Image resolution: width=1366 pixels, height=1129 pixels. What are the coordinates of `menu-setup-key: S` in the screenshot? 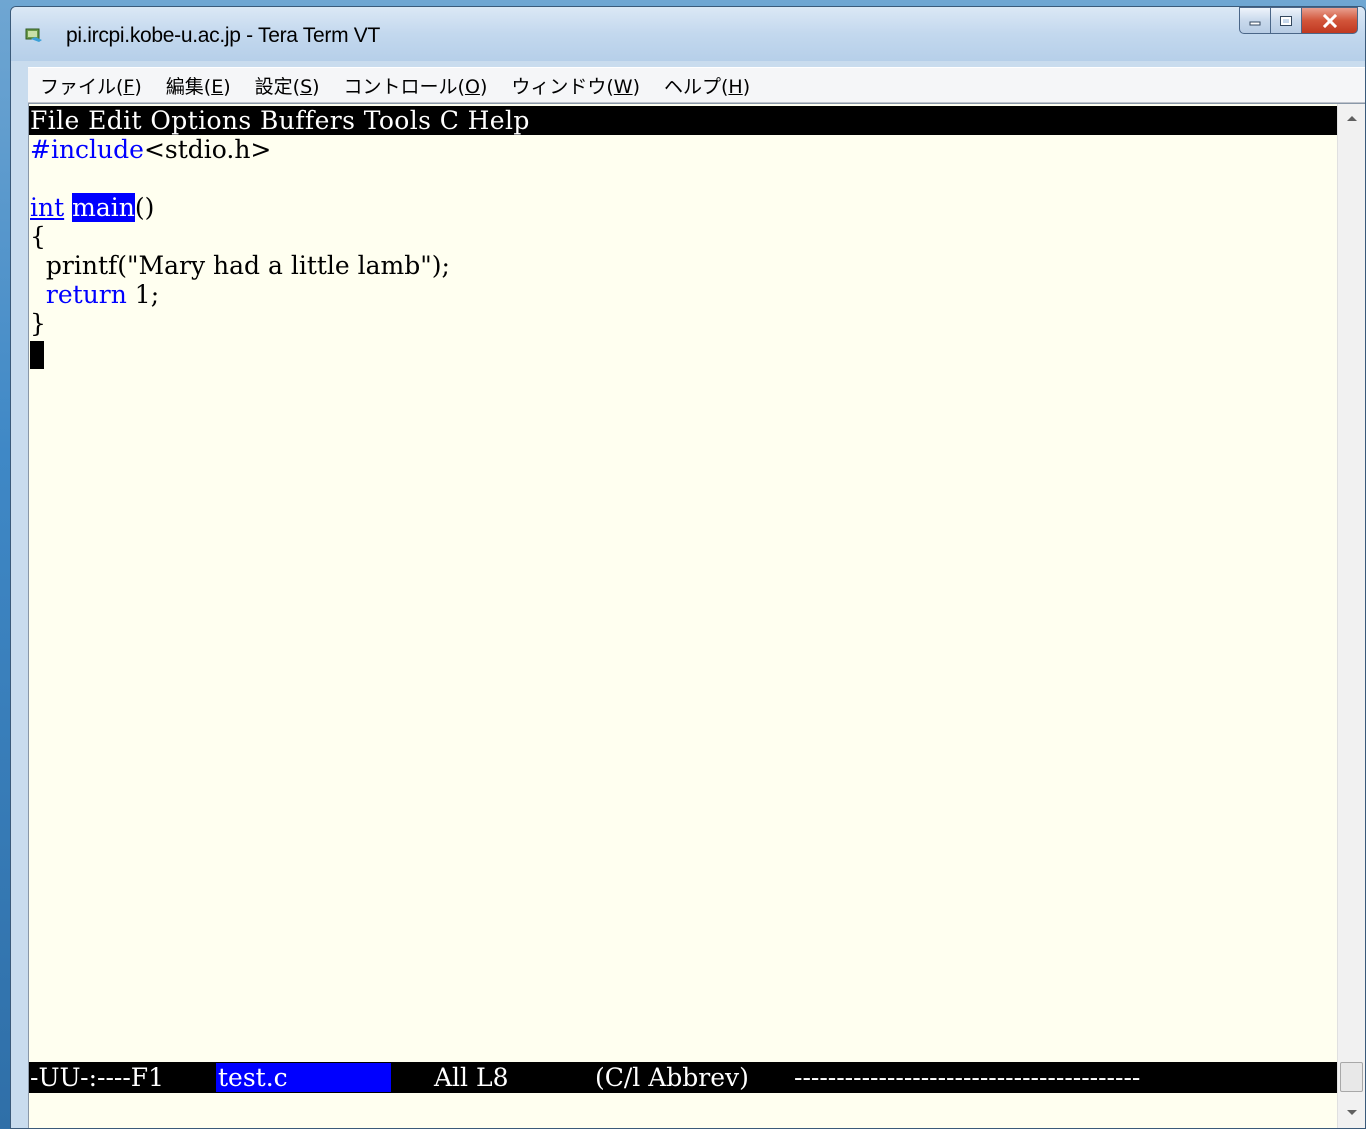 It's located at (306, 86).